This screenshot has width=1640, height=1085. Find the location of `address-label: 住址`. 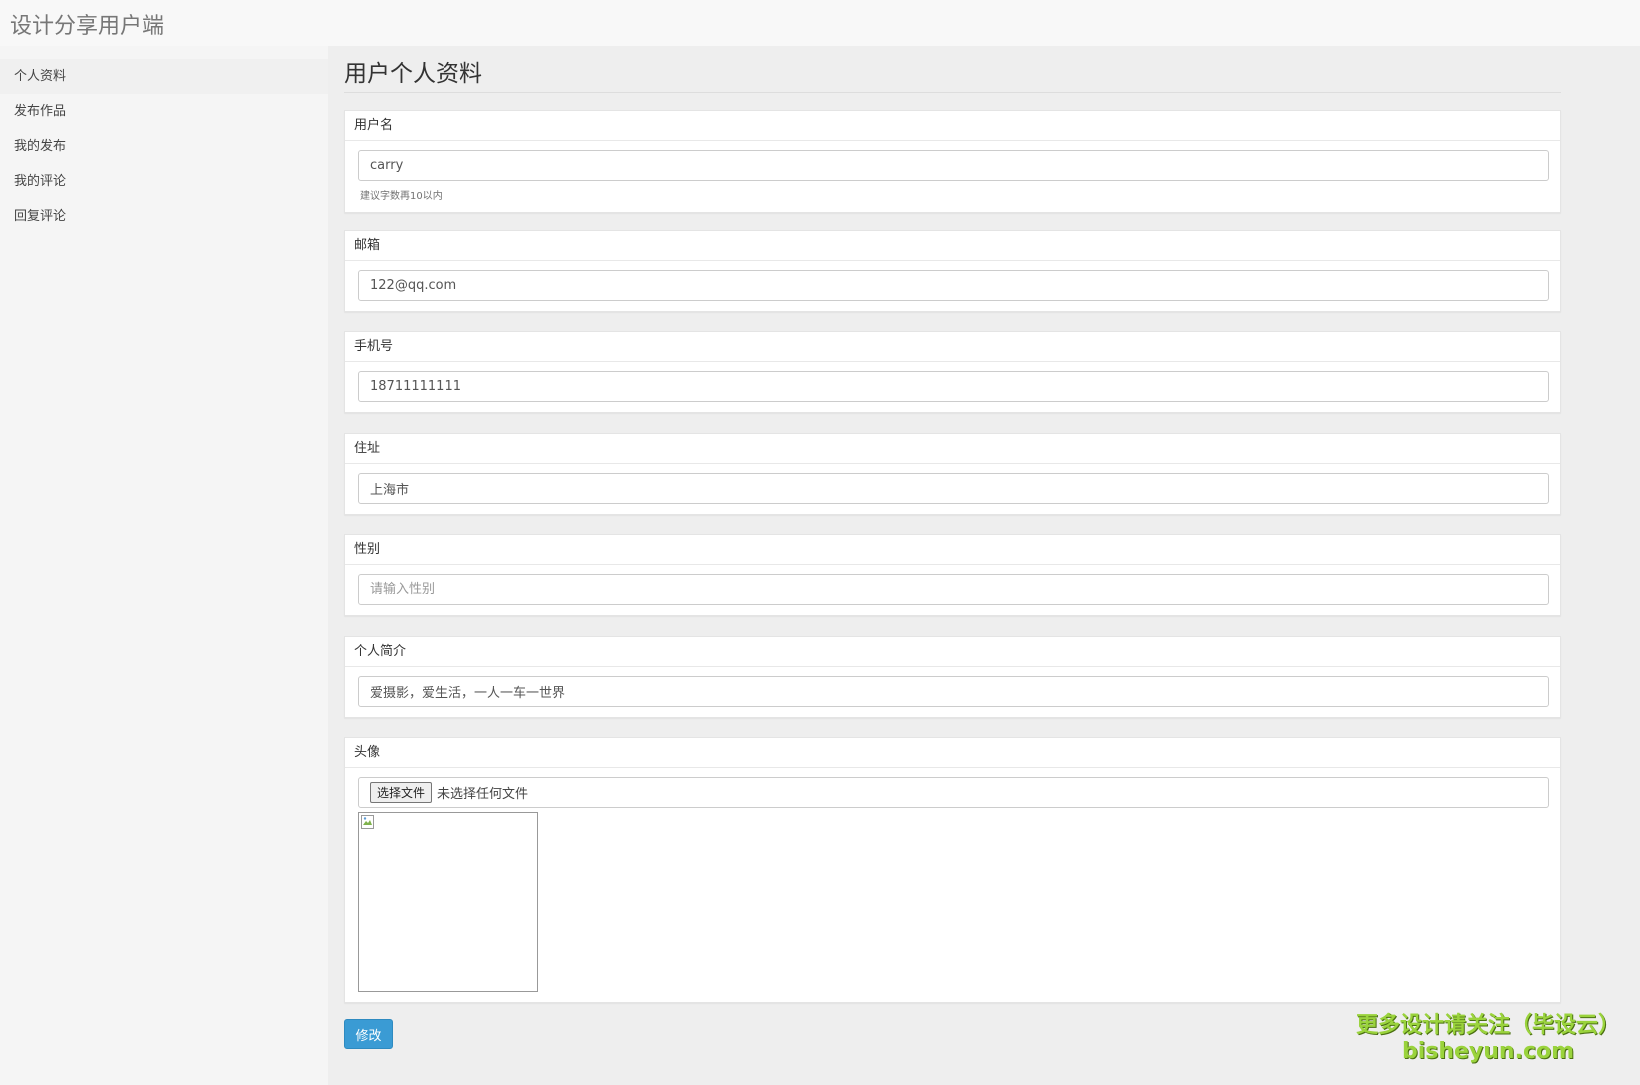

address-label: 住址 is located at coordinates (952, 449).